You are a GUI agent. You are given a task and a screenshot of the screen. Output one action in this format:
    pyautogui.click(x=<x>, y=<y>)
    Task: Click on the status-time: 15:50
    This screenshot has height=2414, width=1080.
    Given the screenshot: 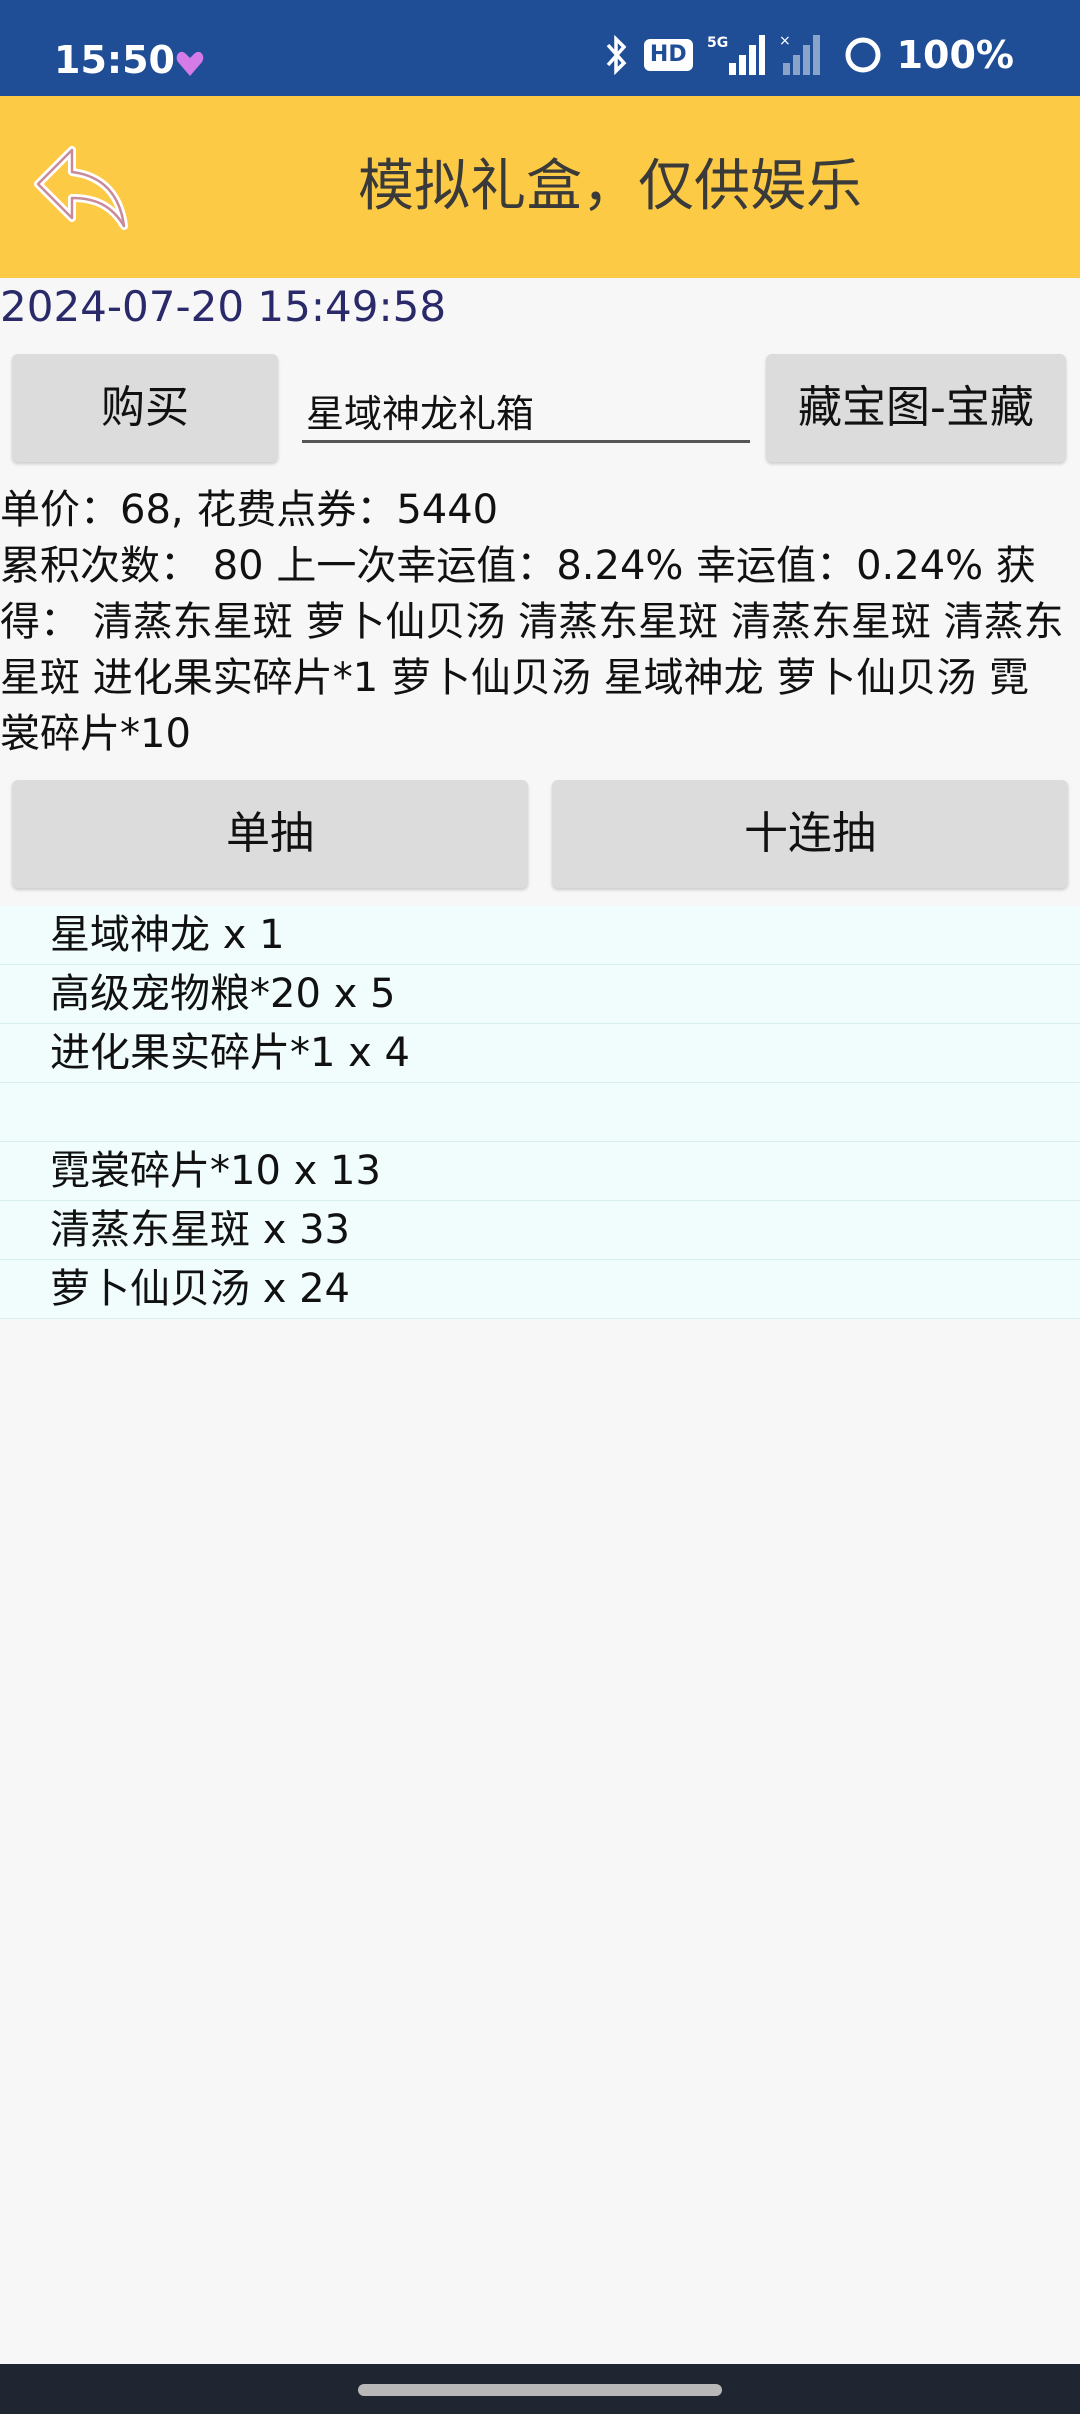 What is the action you would take?
    pyautogui.click(x=114, y=60)
    